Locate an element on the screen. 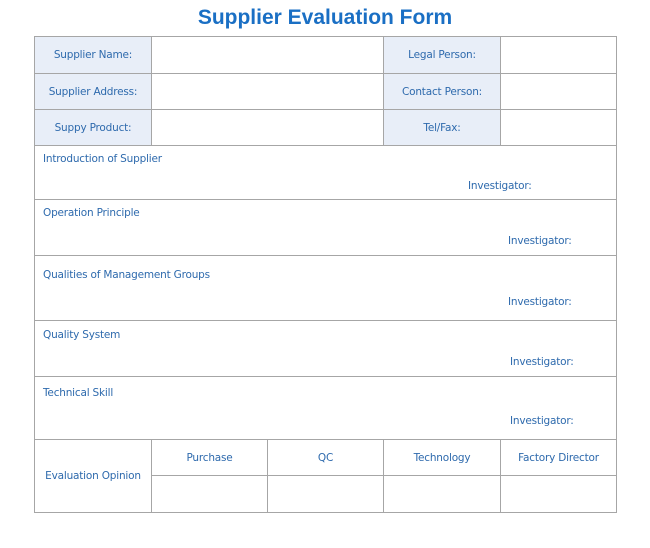 This screenshot has width=650, height=548. evaluation-technology-field is located at coordinates (442, 494).